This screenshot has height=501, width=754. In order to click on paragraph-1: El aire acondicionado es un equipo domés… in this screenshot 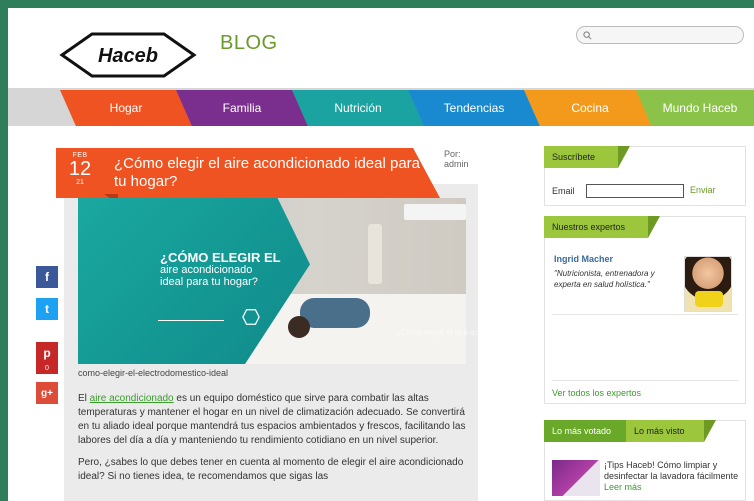, I will do `click(273, 420)`.